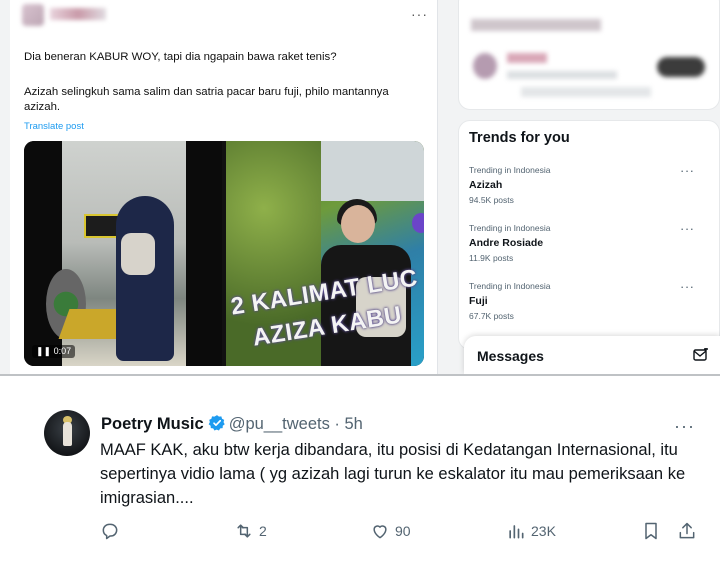  I want to click on trend-name: Azizah, so click(486, 185).